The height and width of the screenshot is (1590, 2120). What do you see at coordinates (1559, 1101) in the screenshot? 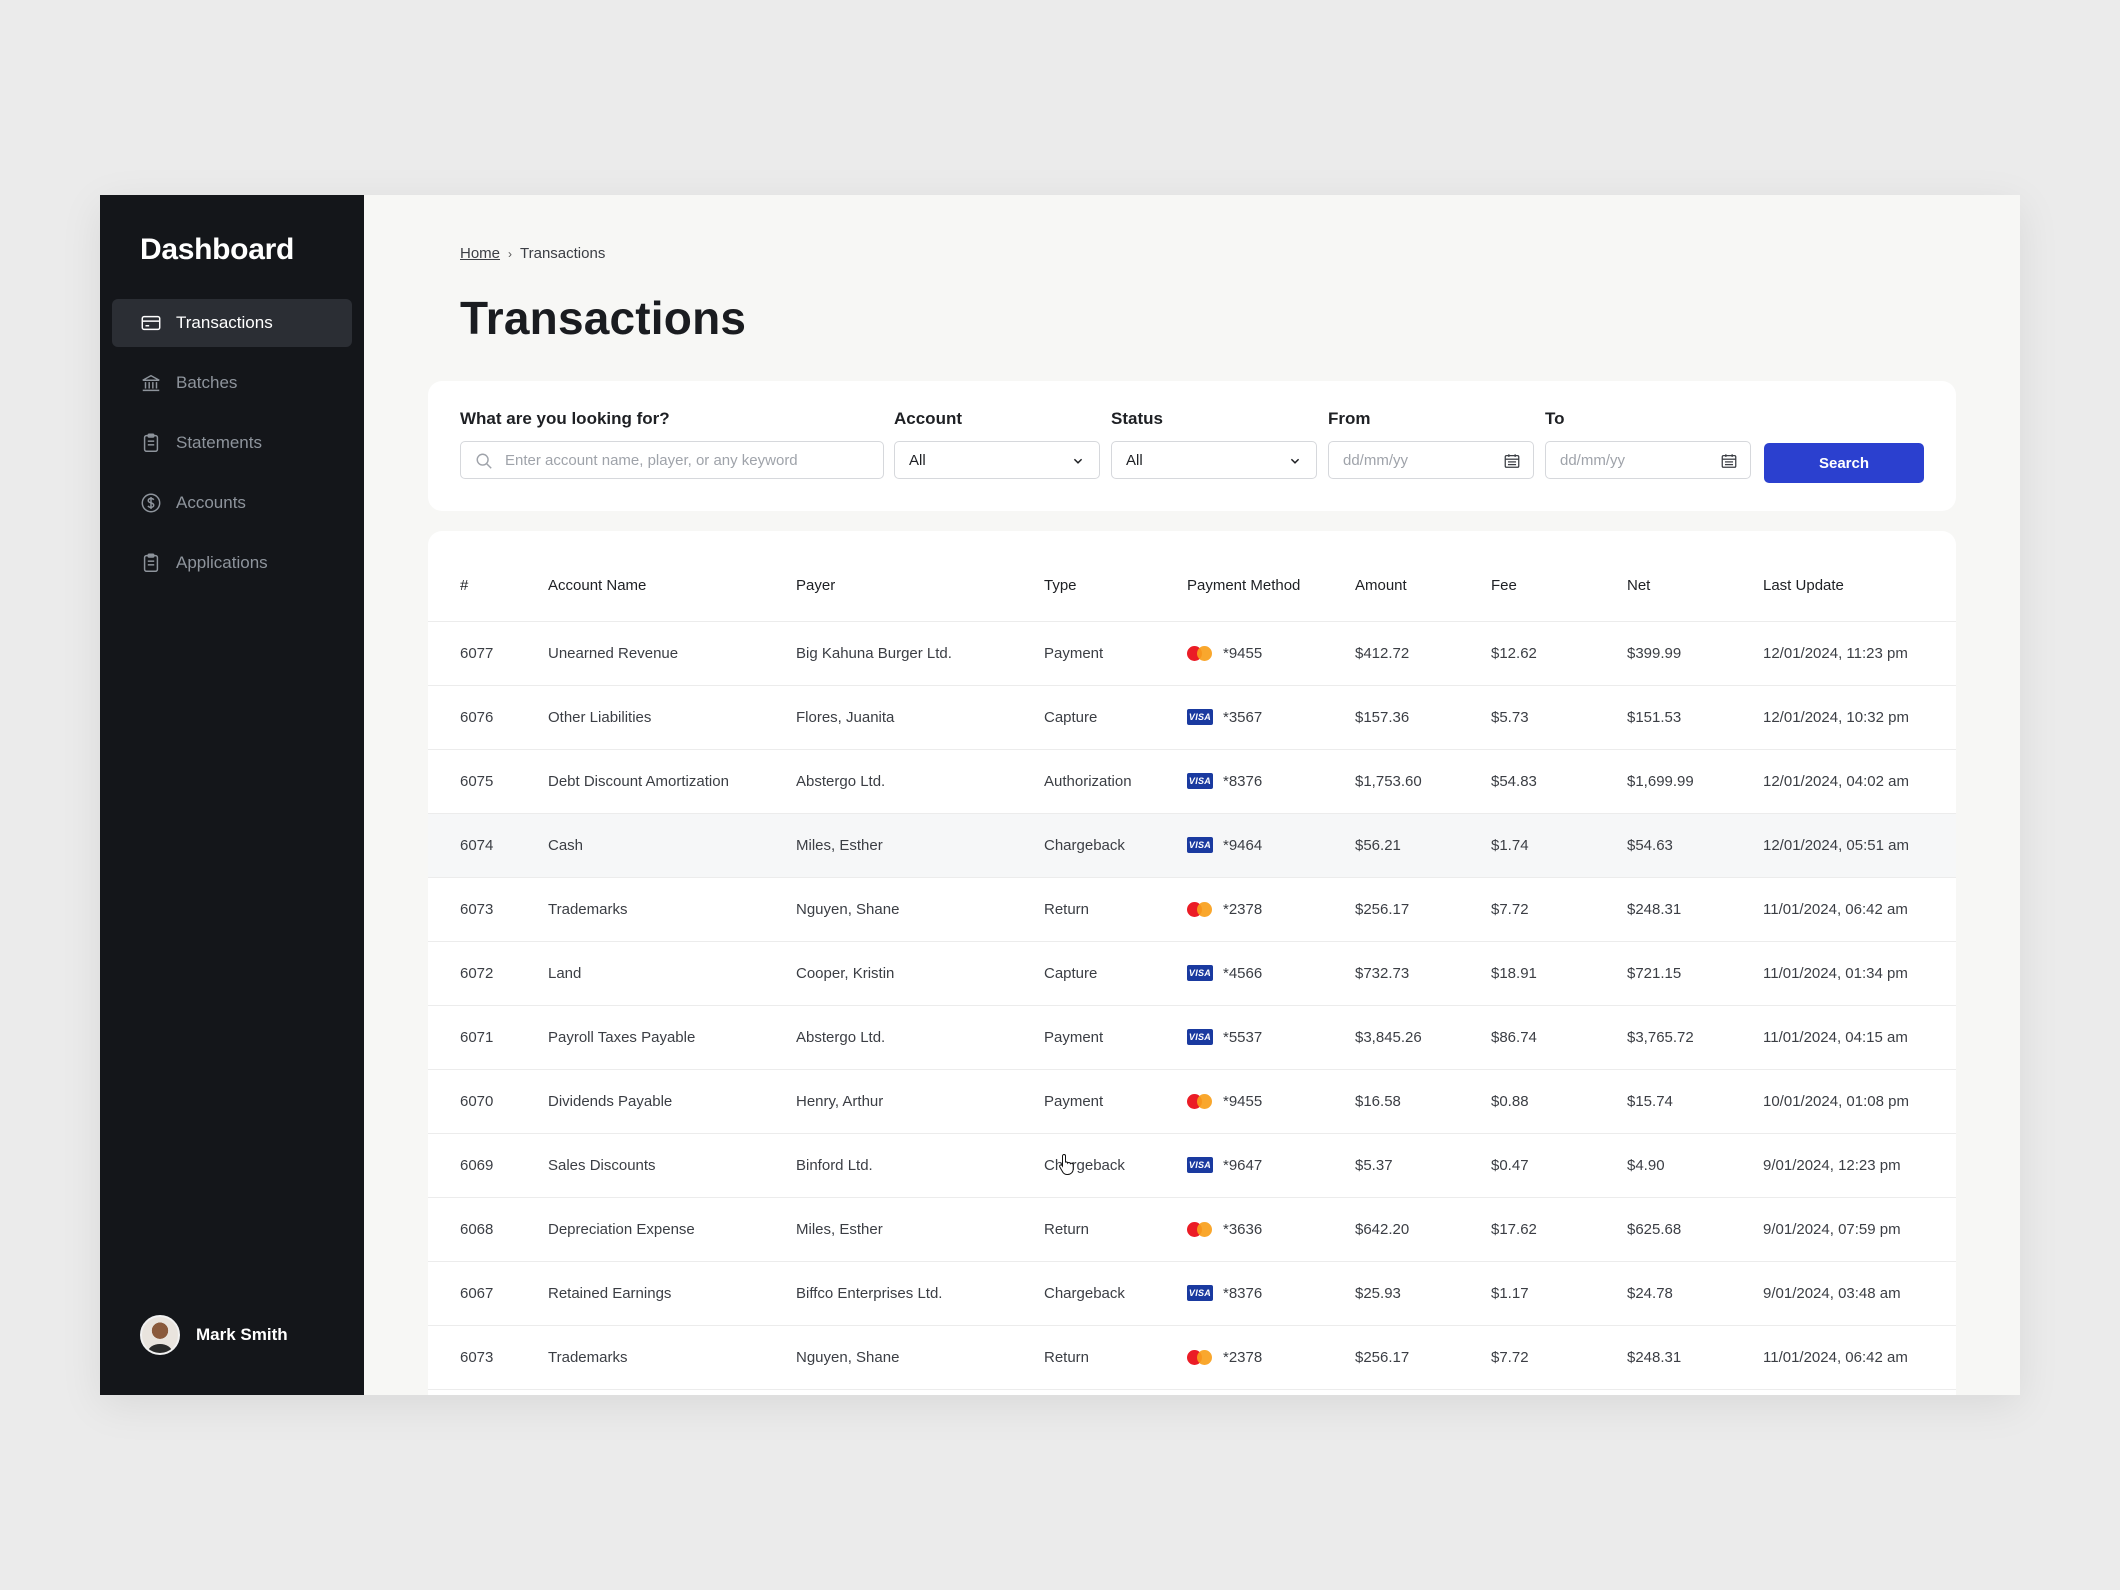
I see `cell-fee: $0.88` at bounding box center [1559, 1101].